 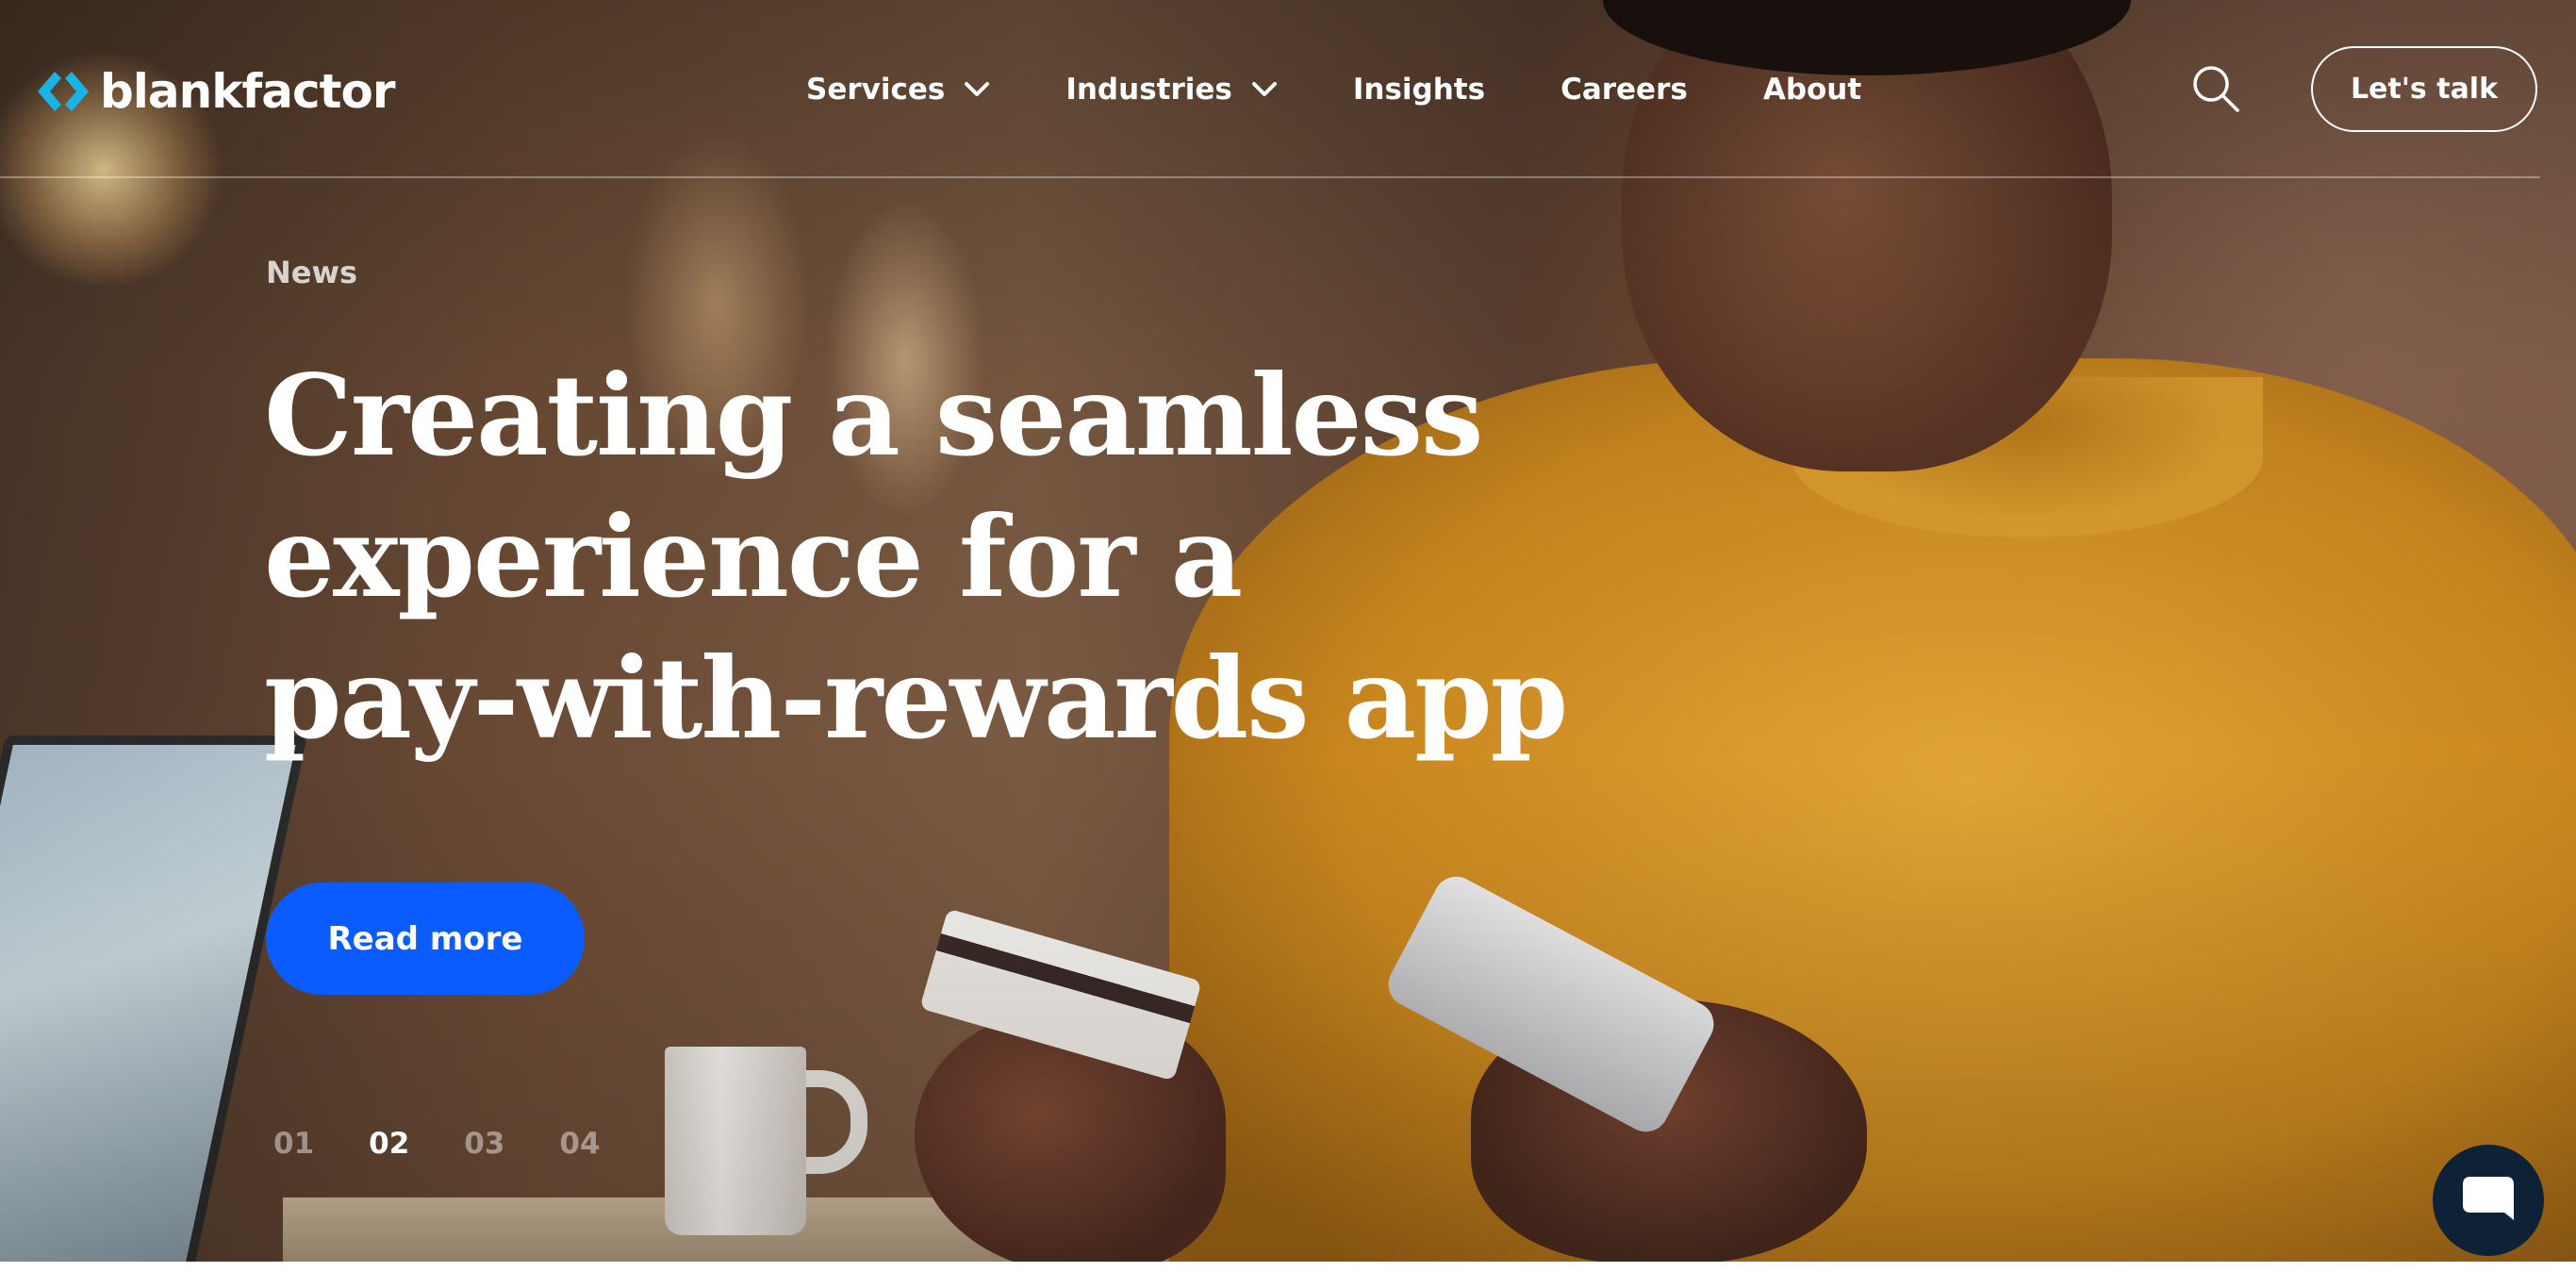 I want to click on nav-item-label: Careers, so click(x=1624, y=90).